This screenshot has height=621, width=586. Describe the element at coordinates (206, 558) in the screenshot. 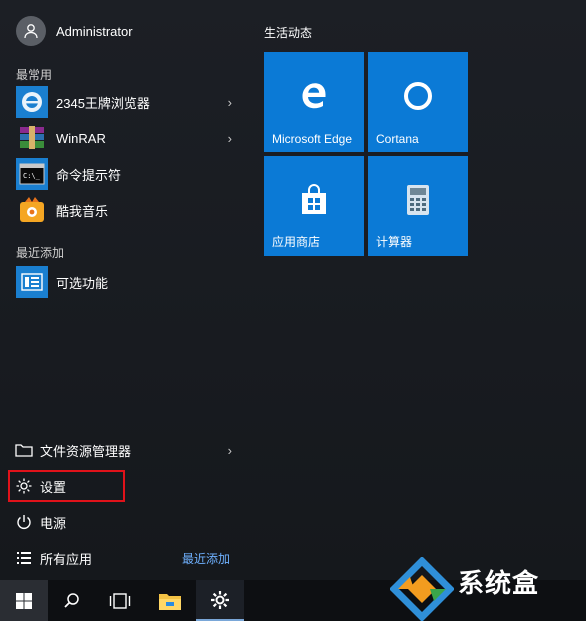

I see `recently-added-link: 最近添加` at that location.